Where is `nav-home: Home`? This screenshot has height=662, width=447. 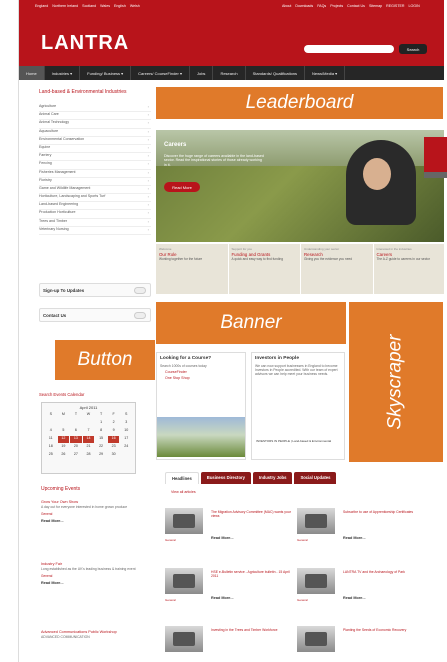
nav-home: Home is located at coordinates (32, 73).